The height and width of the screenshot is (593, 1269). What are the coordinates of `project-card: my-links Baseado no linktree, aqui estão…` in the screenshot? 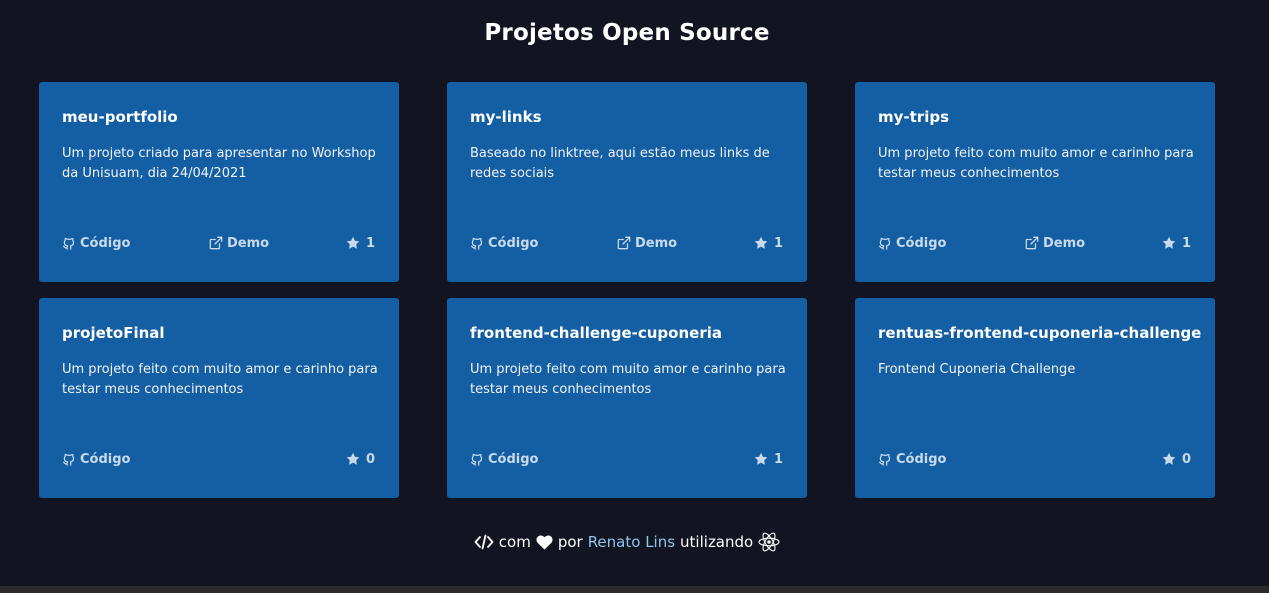 It's located at (627, 182).